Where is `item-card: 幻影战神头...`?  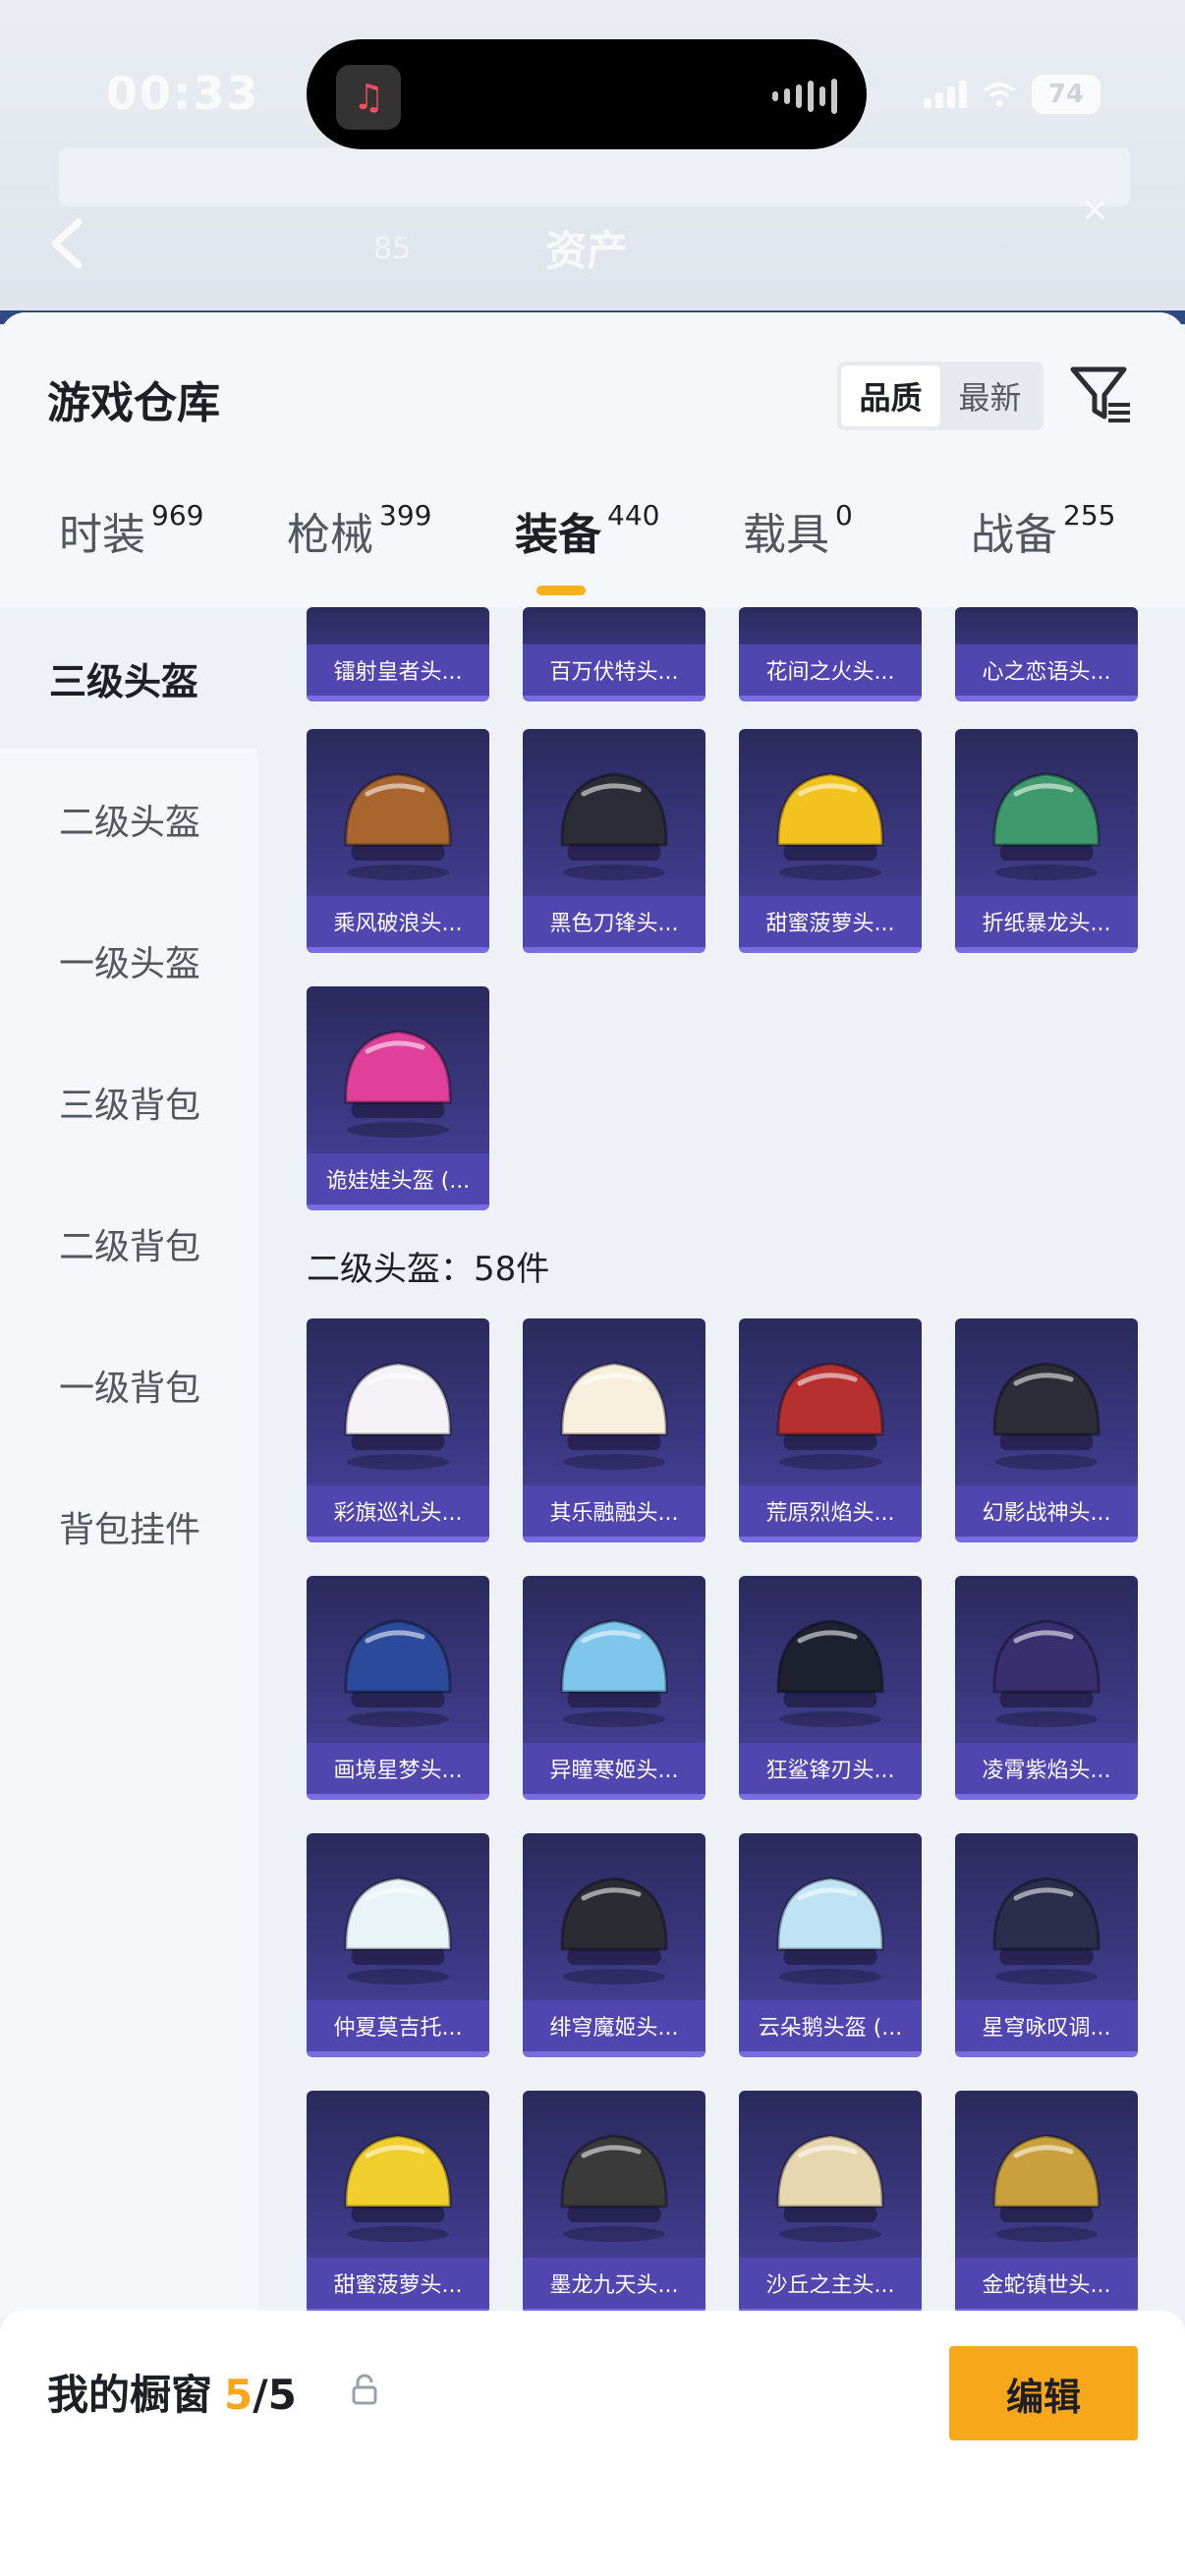
item-card: 幻影战神头... is located at coordinates (1046, 1430).